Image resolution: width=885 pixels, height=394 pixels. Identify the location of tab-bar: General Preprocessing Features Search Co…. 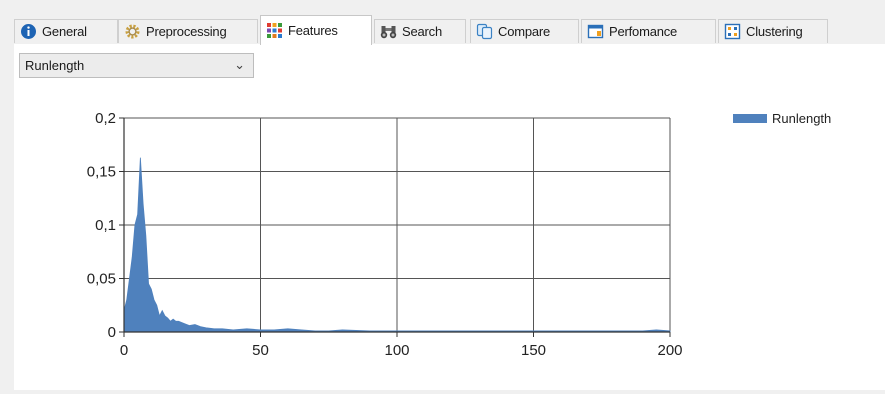
(449, 30).